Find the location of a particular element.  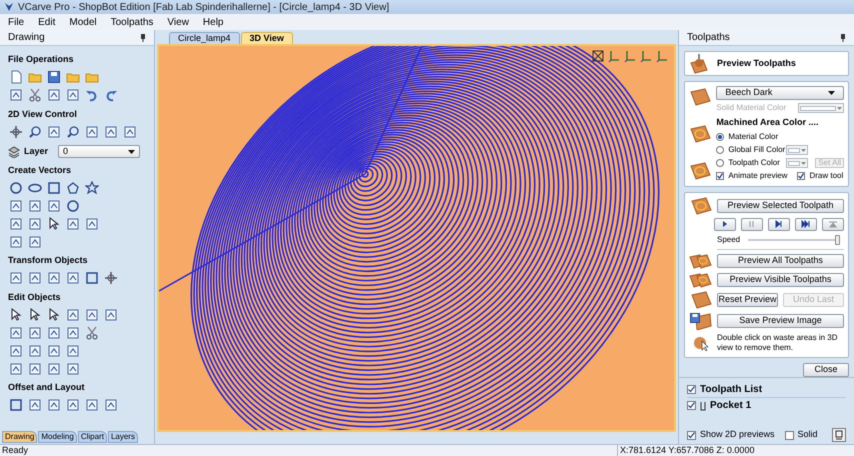

preview-button: Preview All Toolpaths is located at coordinates (780, 261).